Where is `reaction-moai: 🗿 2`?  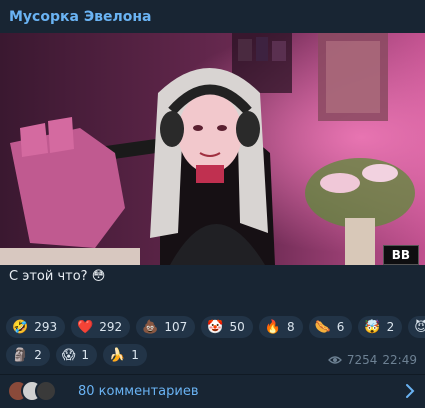
reaction-moai: 🗿 2 is located at coordinates (28, 355).